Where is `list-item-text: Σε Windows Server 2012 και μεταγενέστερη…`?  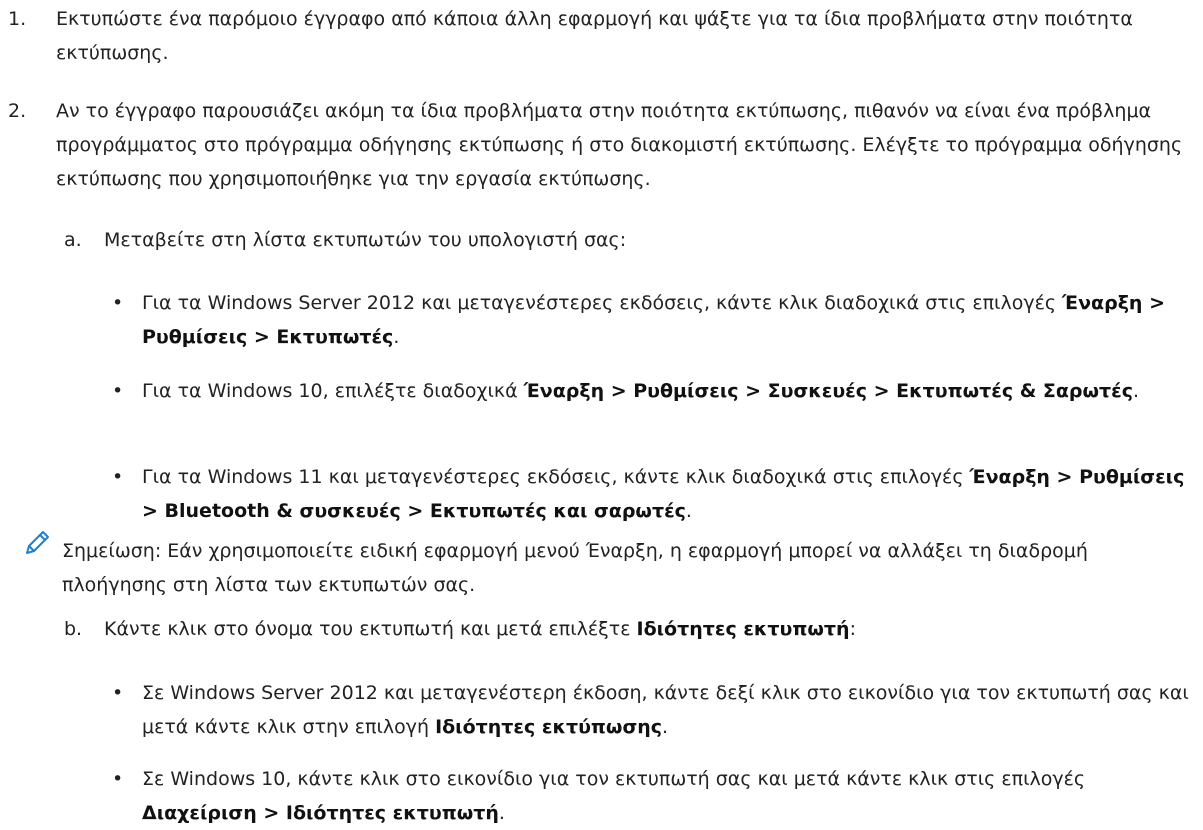 list-item-text: Σε Windows Server 2012 και μεταγενέστερη… is located at coordinates (652, 710).